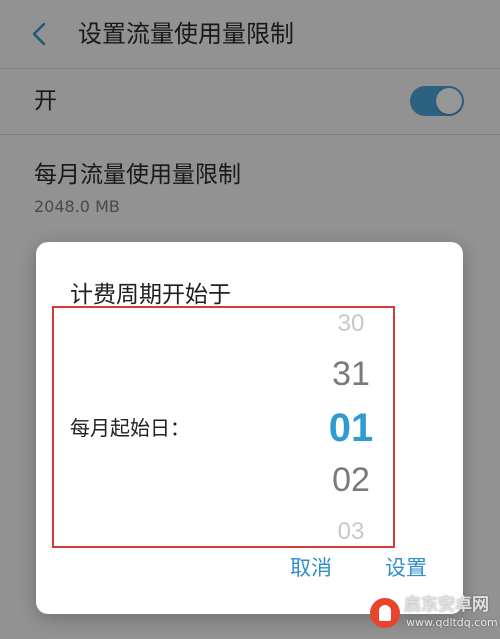  Describe the element at coordinates (130, 428) in the screenshot. I see `start-day-label: 每月起始日：` at that location.